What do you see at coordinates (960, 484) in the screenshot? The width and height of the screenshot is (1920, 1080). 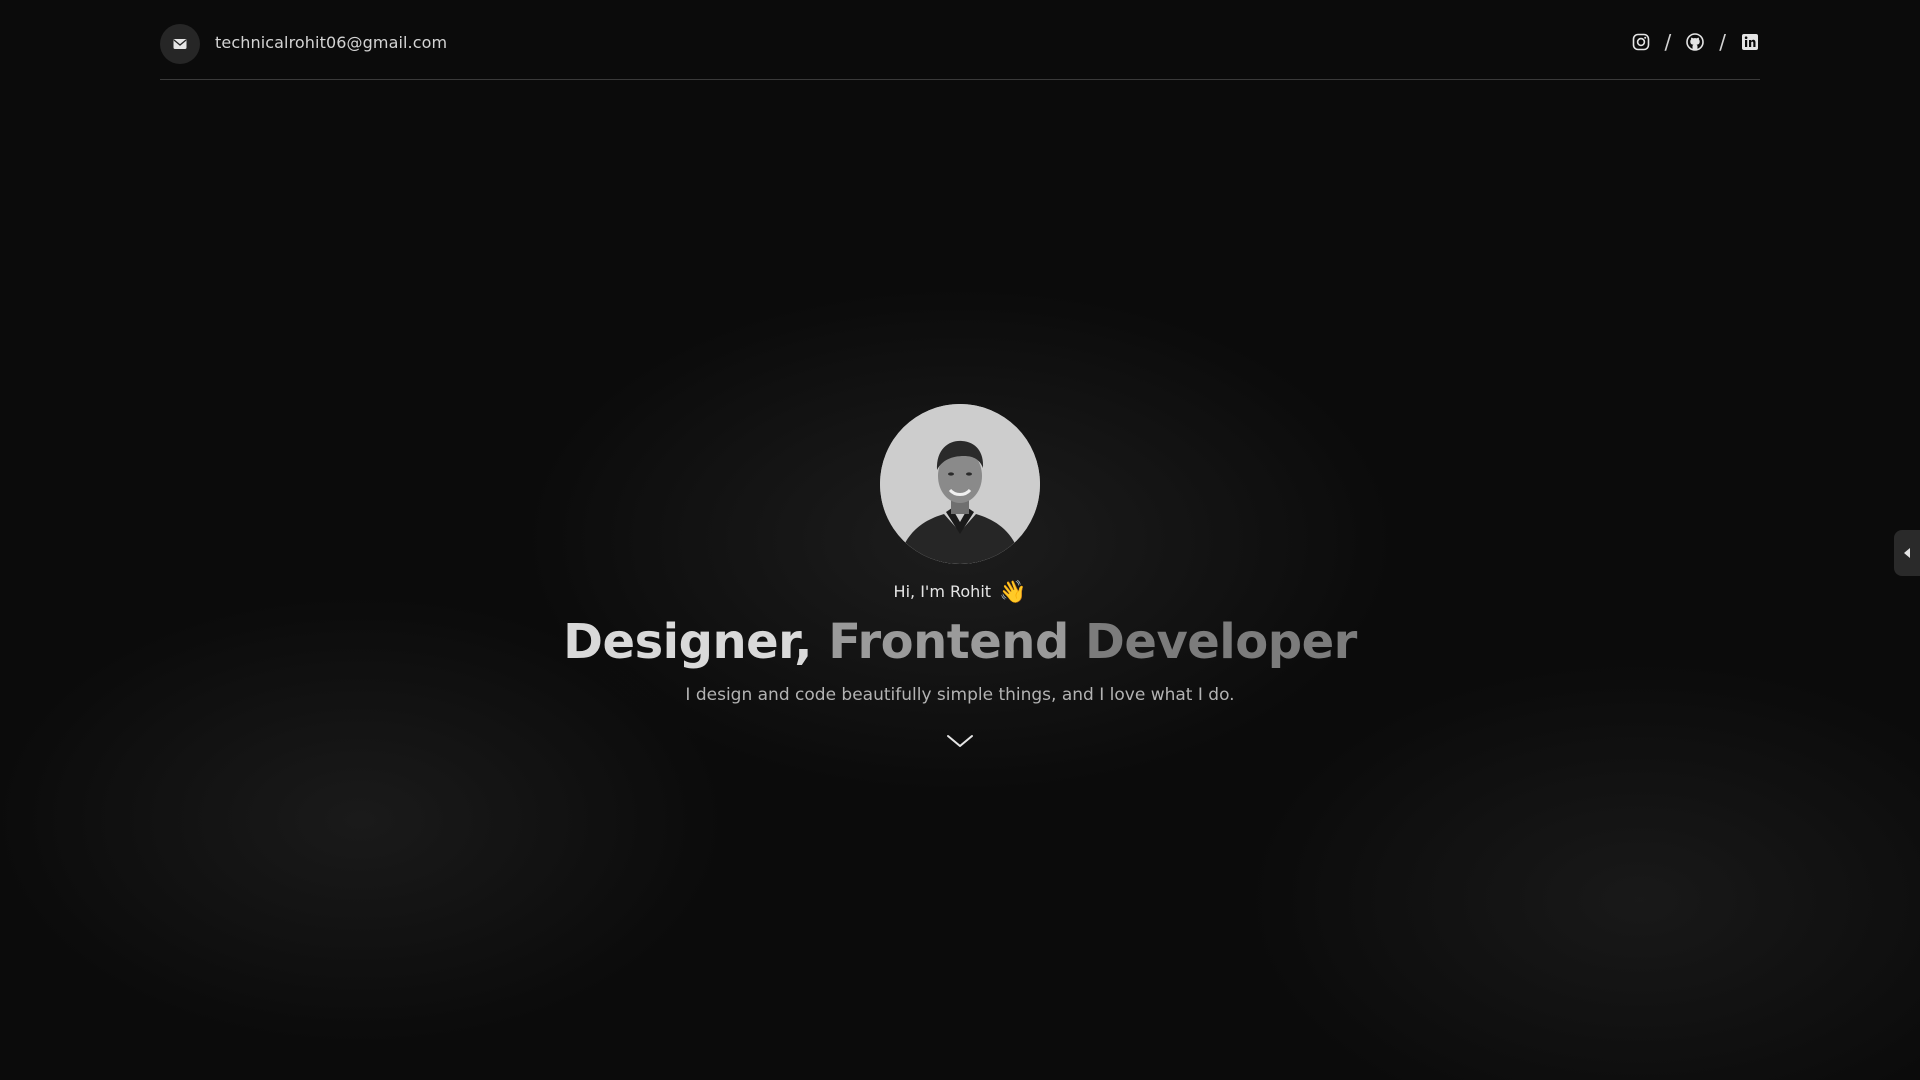 I see `profile-photo` at bounding box center [960, 484].